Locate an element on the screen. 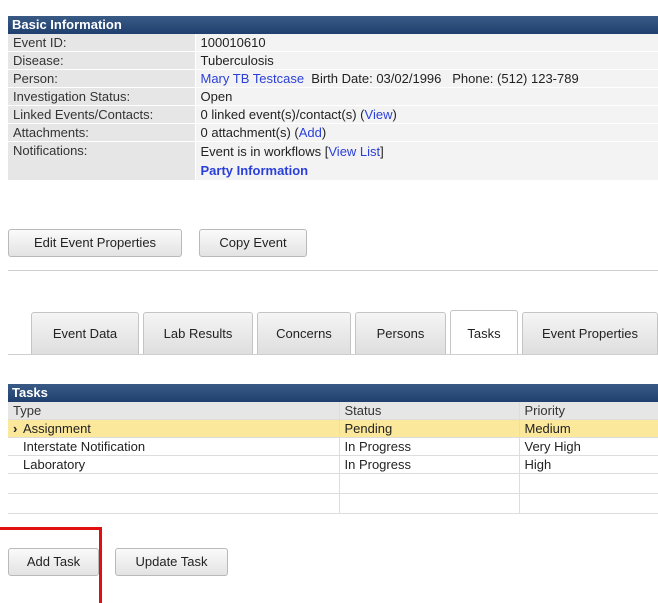 This screenshot has height=603, width=658. edit-event-properties-button: Edit Event Properties is located at coordinates (95, 243).